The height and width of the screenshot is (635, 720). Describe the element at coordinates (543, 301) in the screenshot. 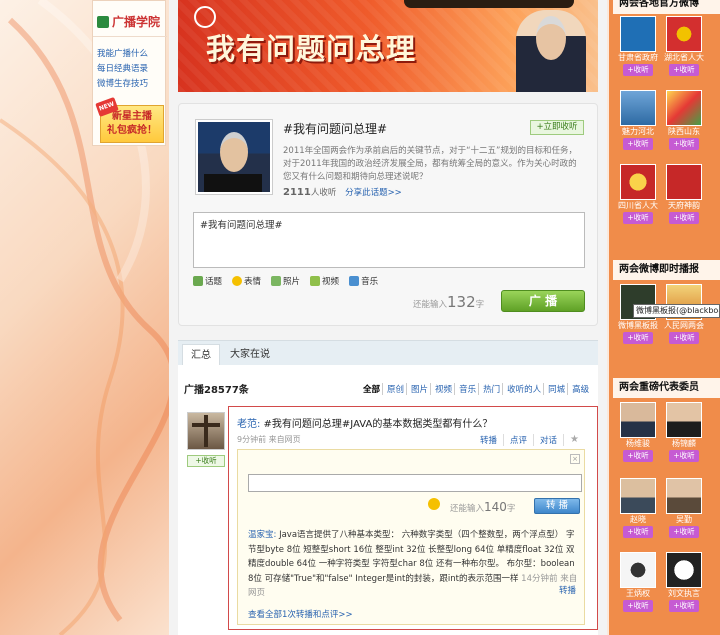

I see `broadcast-button: 广 播` at that location.